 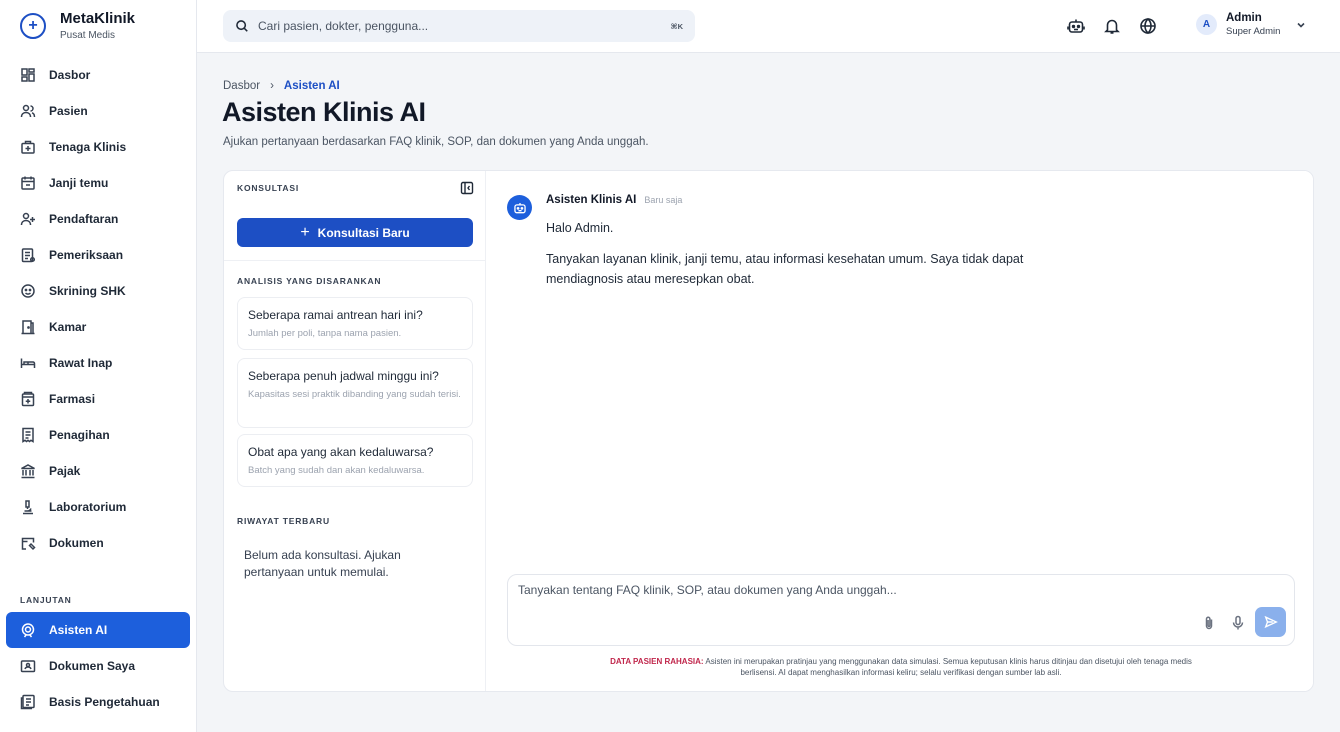 I want to click on nav-item-skrining-shk: Skrining SHK, so click(x=98, y=291).